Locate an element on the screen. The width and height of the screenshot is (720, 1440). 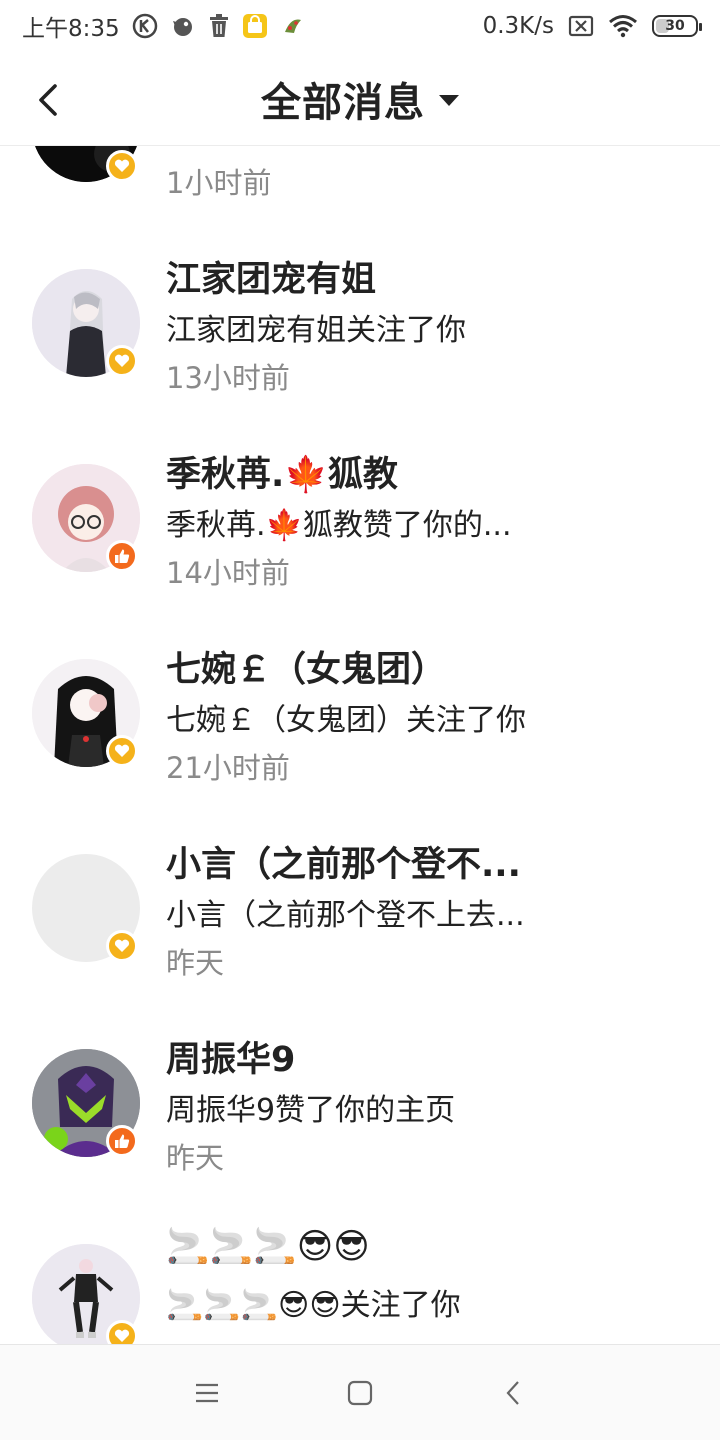
home-square-icon is located at coordinates (360, 1392).